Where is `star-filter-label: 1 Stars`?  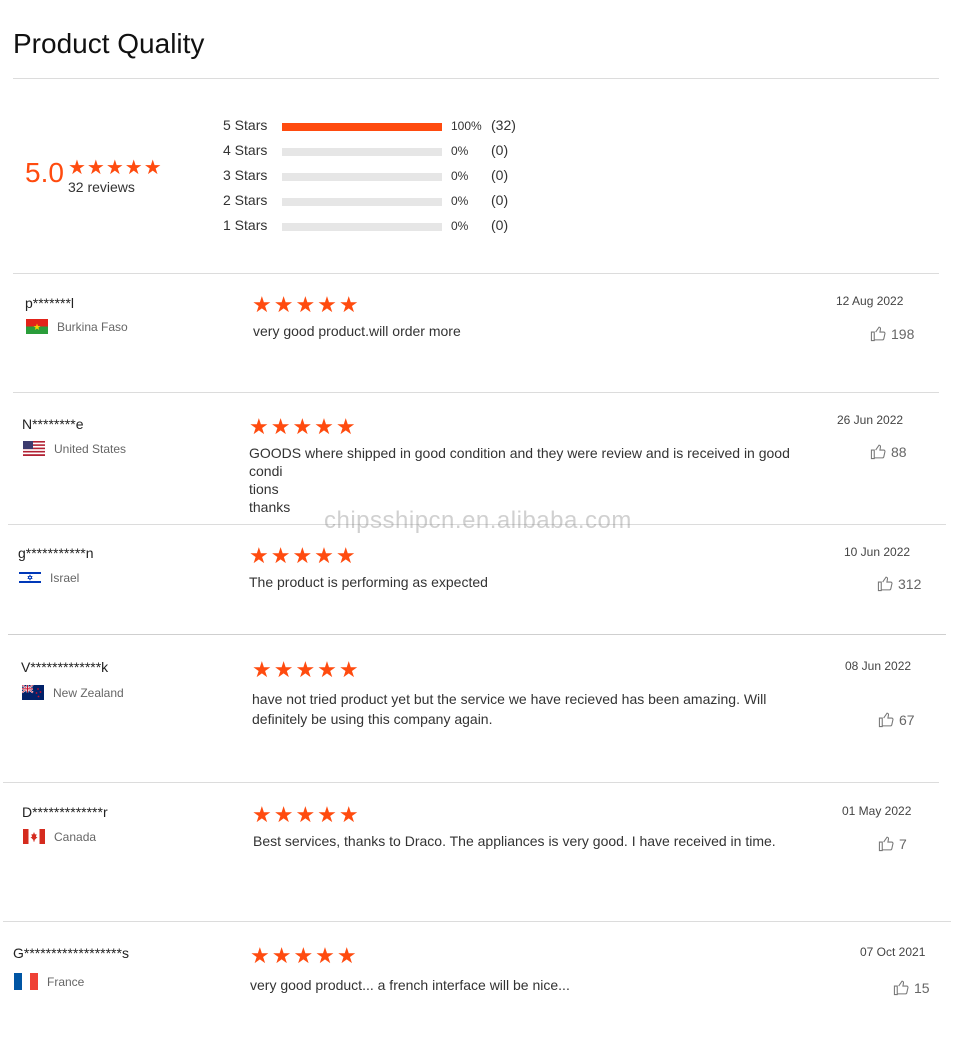 star-filter-label: 1 Stars is located at coordinates (245, 225).